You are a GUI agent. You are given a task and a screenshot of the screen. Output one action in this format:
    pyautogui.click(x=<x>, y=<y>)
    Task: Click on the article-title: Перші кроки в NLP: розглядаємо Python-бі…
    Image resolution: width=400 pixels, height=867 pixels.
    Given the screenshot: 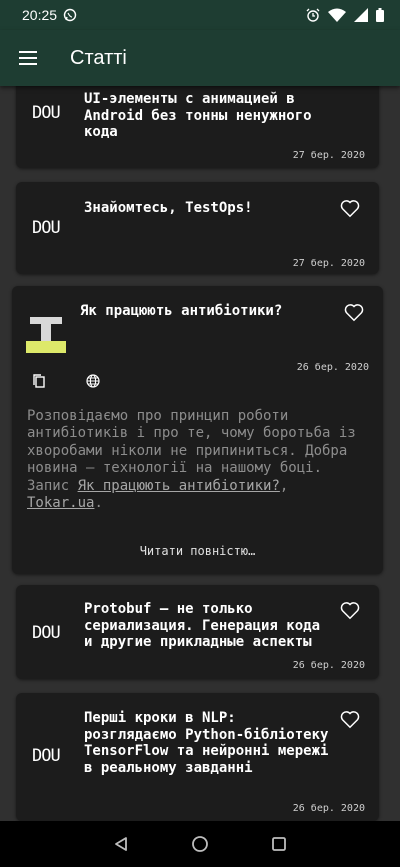 What is the action you would take?
    pyautogui.click(x=206, y=743)
    